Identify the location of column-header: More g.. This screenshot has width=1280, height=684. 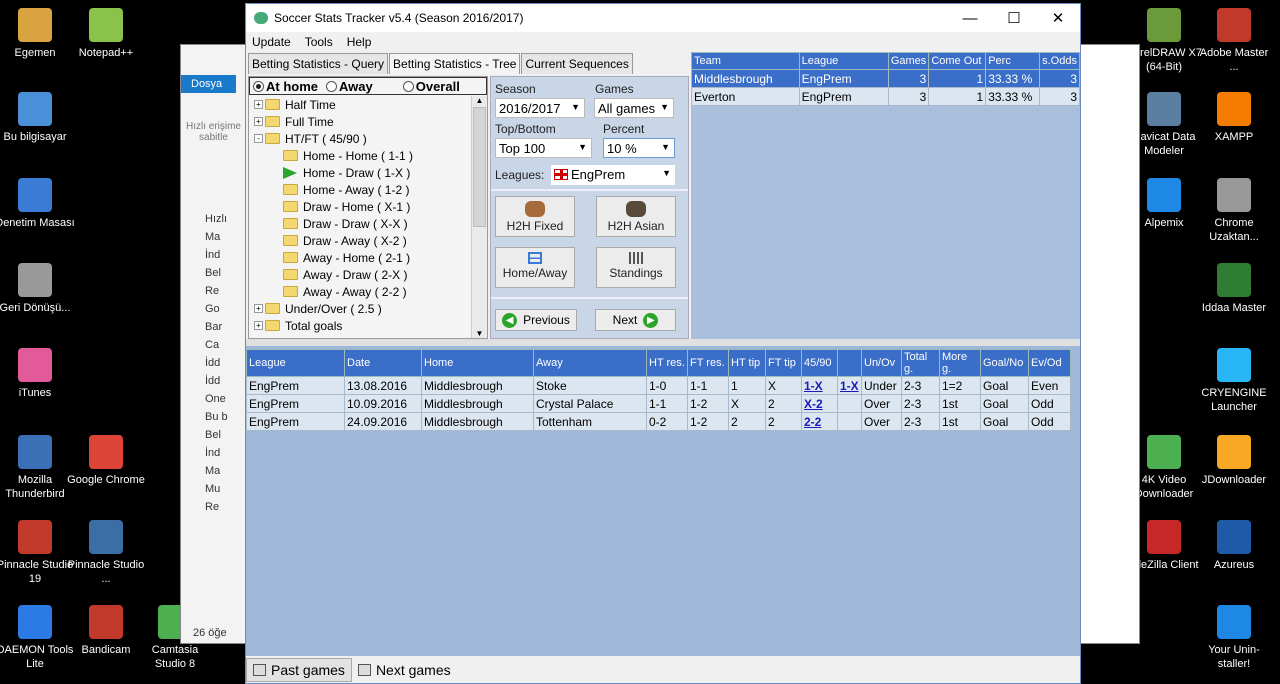
(960, 363).